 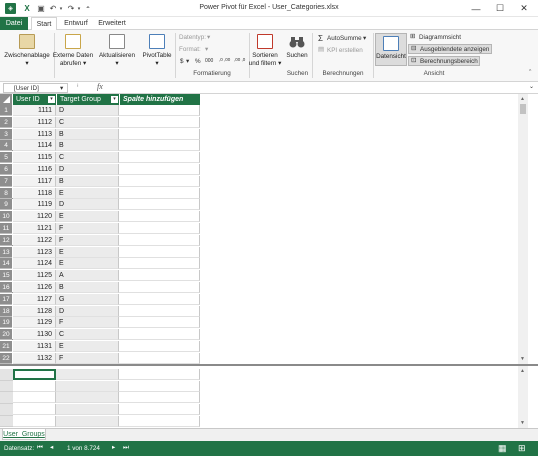 What do you see at coordinates (6, 264) in the screenshot?
I see `row-header: 14` at bounding box center [6, 264].